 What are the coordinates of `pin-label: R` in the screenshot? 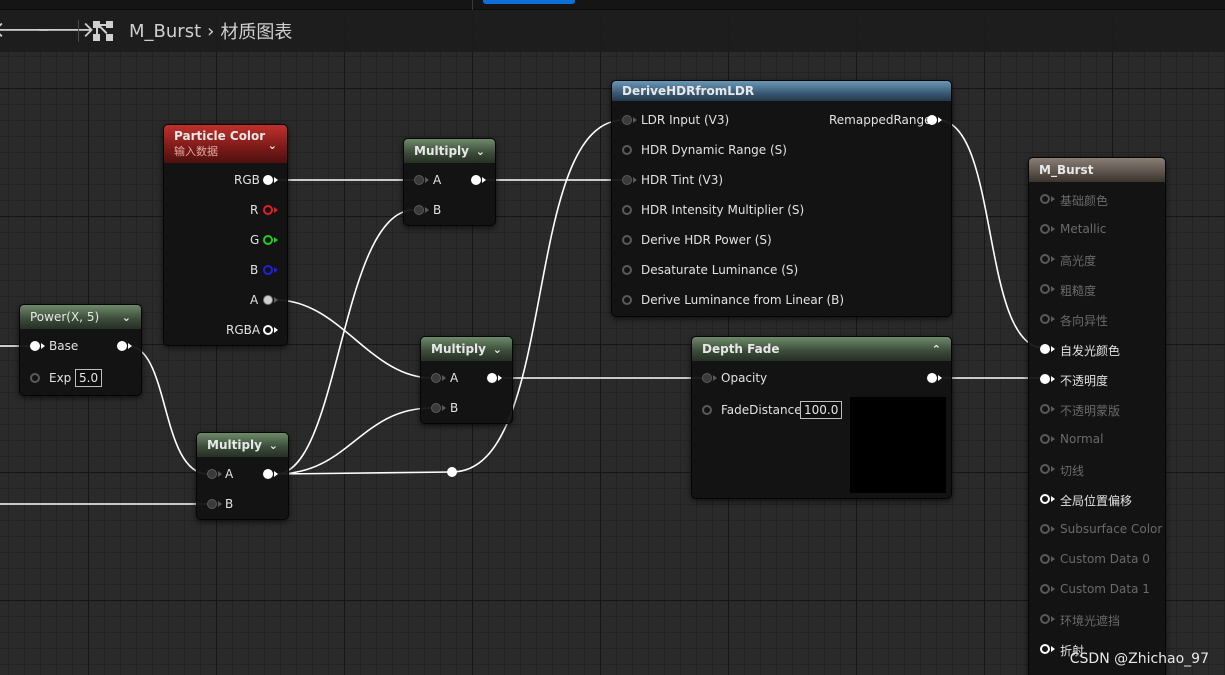 It's located at (254, 210).